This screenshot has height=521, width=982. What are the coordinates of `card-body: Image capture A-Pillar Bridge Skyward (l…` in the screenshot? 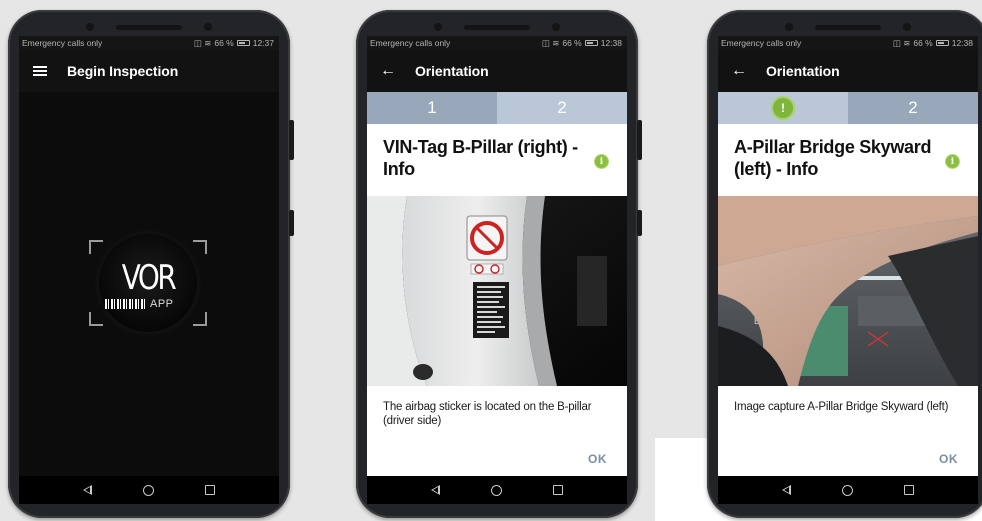 It's located at (848, 431).